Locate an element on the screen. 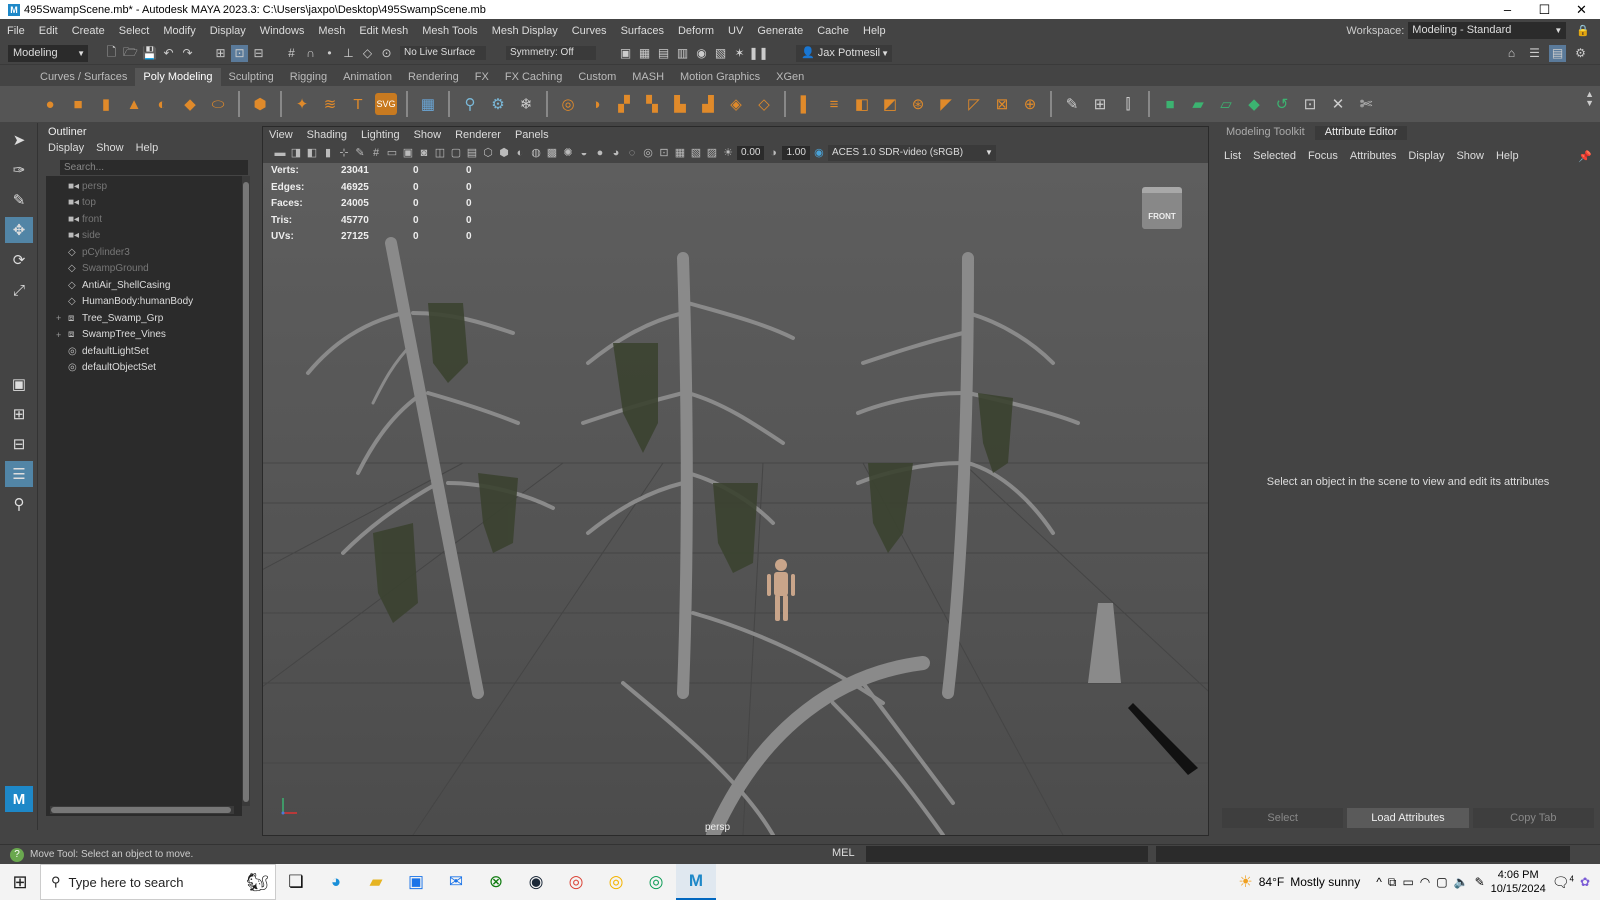  viewport-menu-view: View is located at coordinates (281, 135).